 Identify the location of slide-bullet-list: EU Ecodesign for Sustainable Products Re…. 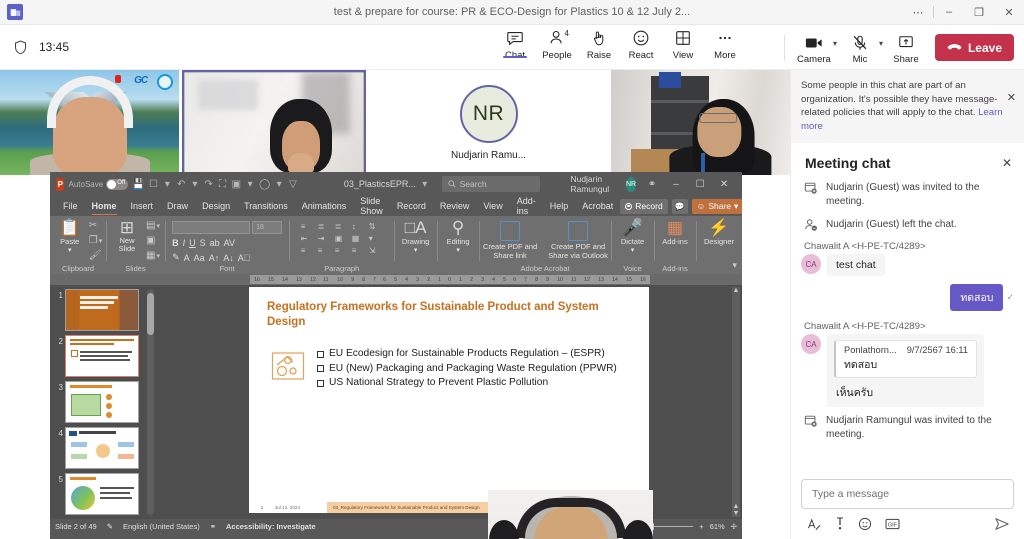
(475, 369).